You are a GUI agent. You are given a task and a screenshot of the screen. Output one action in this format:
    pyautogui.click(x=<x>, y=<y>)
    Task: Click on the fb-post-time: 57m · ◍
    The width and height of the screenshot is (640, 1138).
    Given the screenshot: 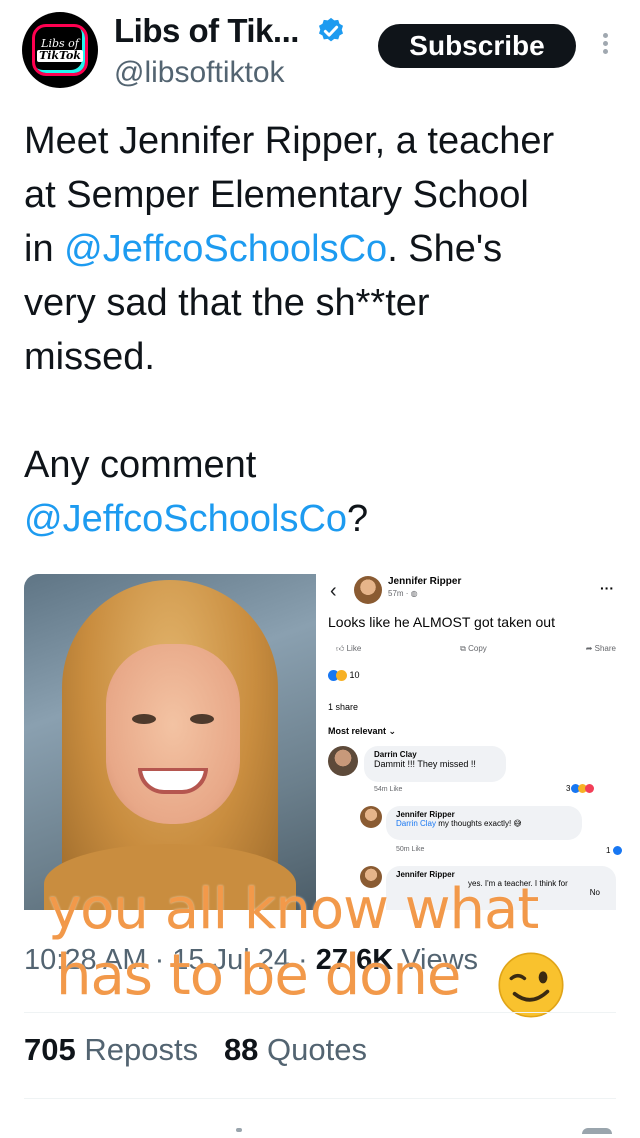 What is the action you would take?
    pyautogui.click(x=403, y=593)
    